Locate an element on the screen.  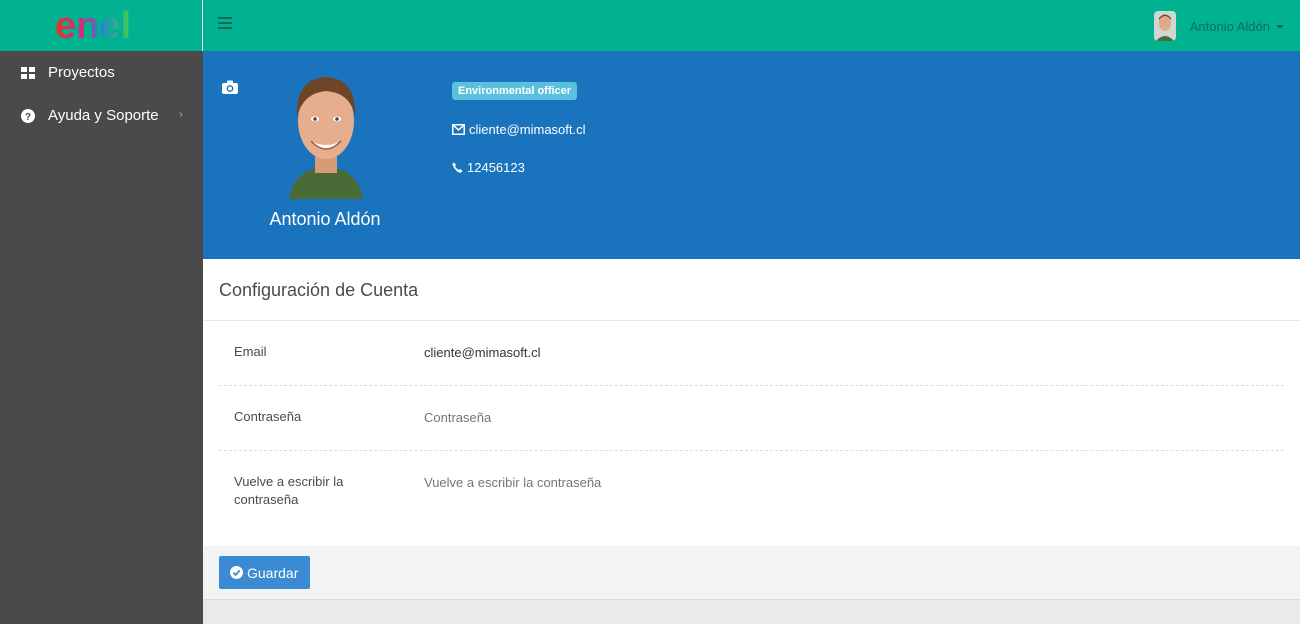
sidebar-item-label: Ayuda y Soporte is located at coordinates (103, 115).